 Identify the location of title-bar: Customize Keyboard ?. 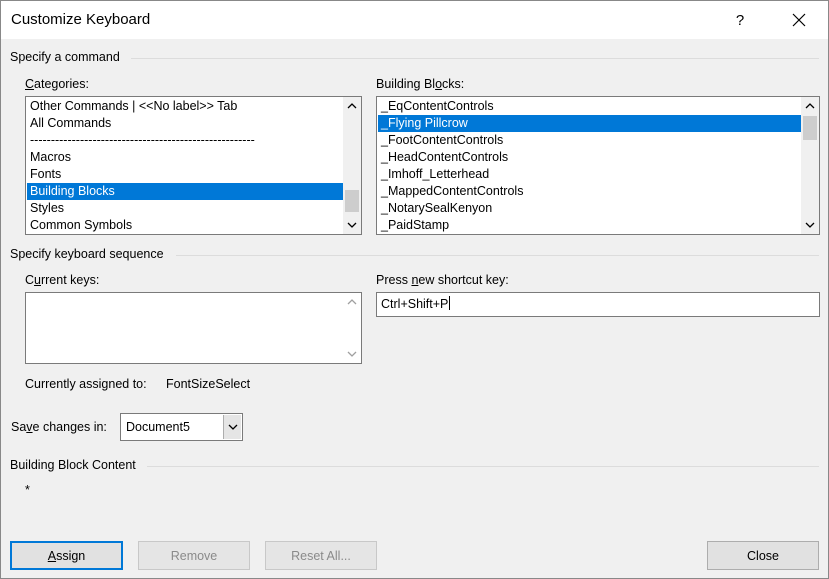
(414, 20).